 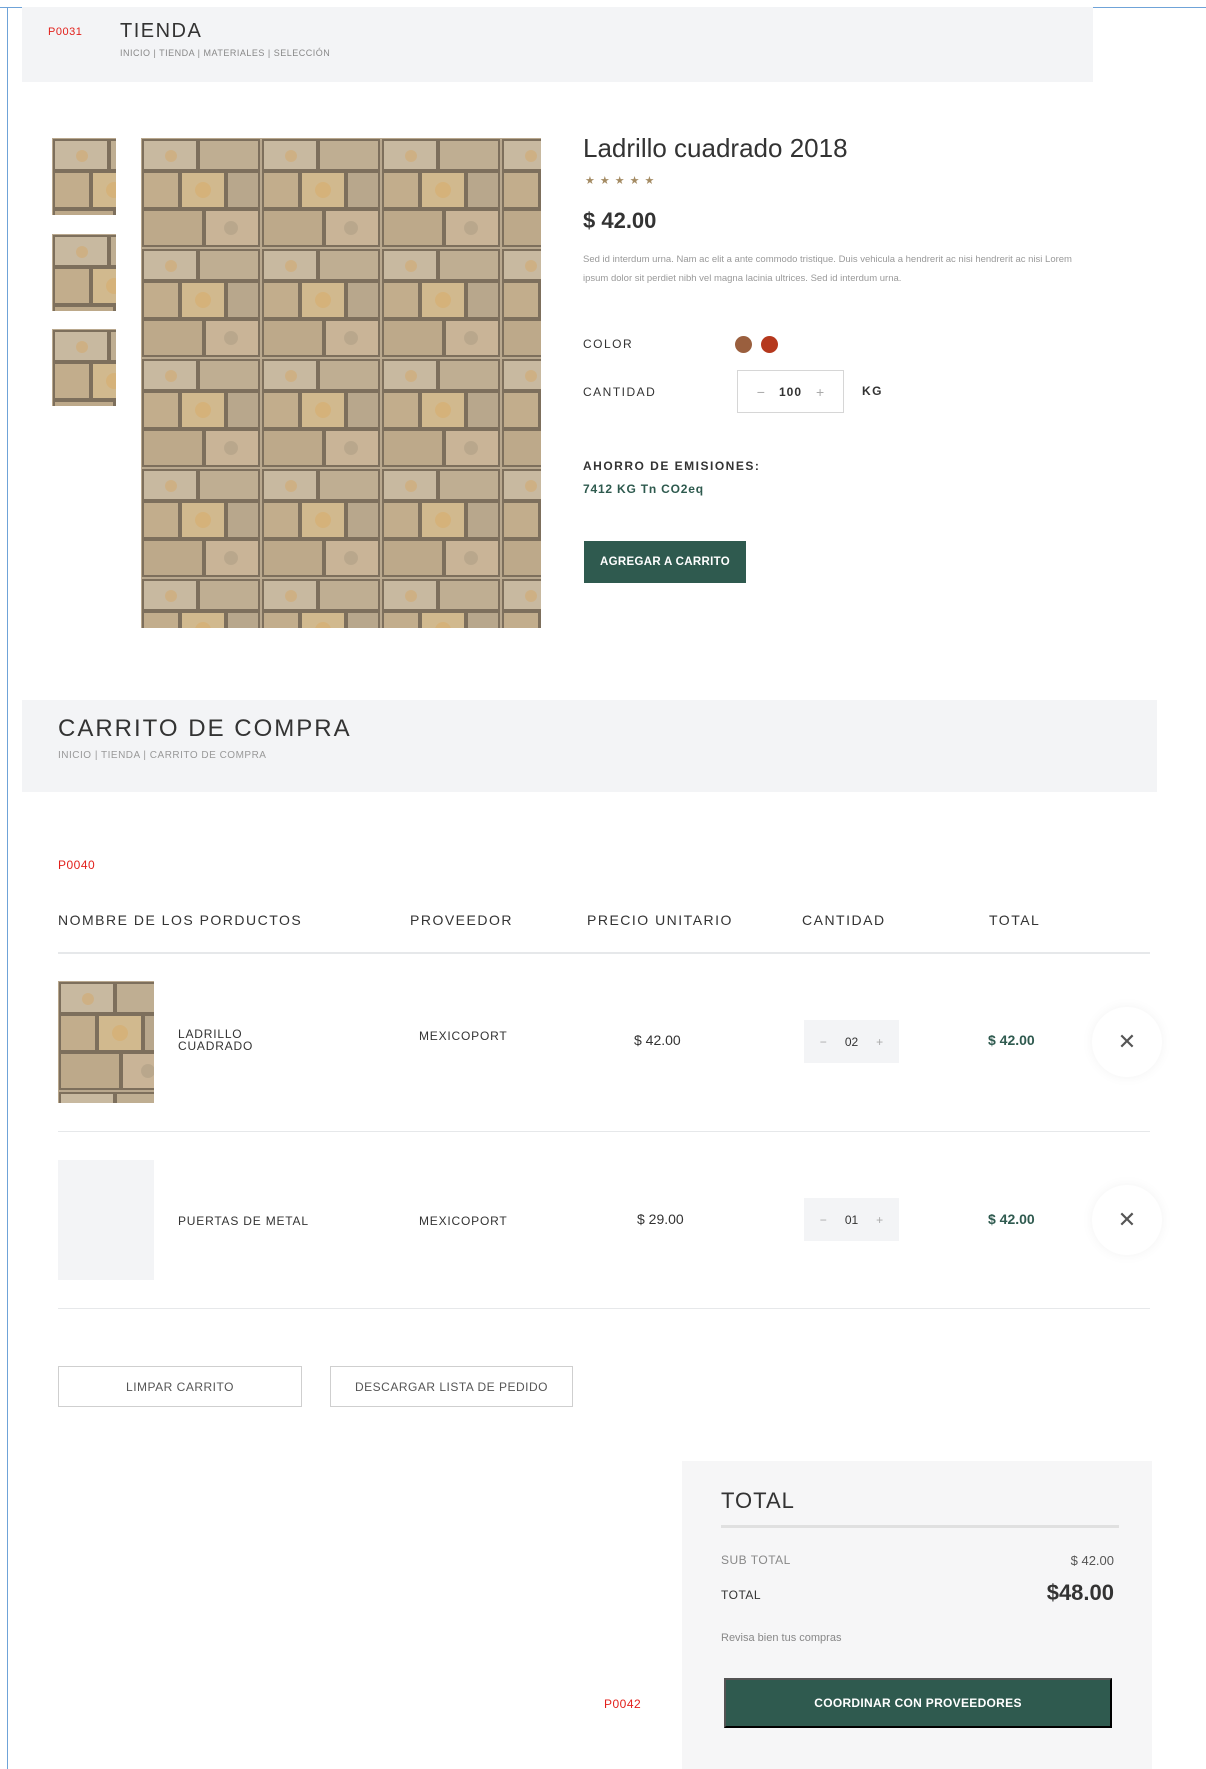 What do you see at coordinates (205, 728) in the screenshot?
I see `cart-title: CARRITO DE COMPRA` at bounding box center [205, 728].